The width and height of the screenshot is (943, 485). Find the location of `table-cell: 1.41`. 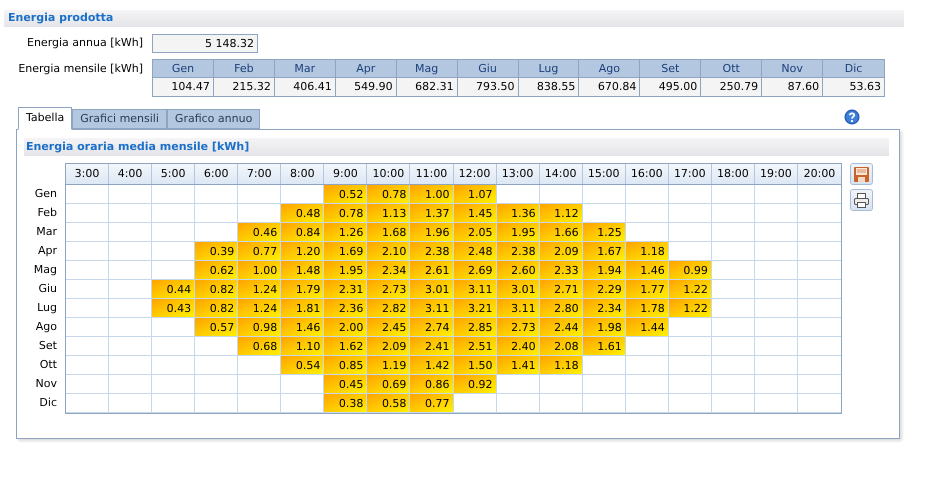

table-cell: 1.41 is located at coordinates (518, 365).